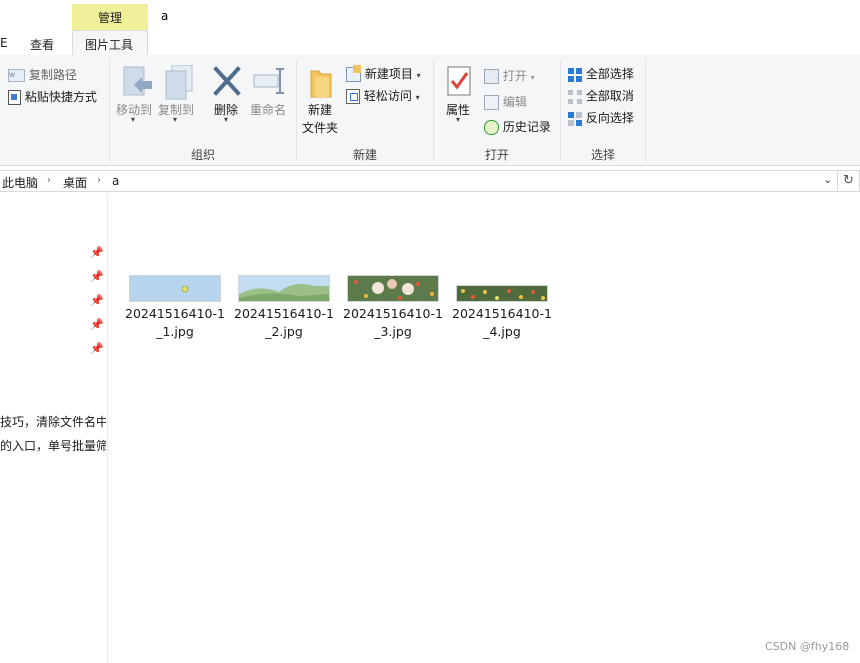 This screenshot has width=860, height=663. I want to click on copy-to-icon, so click(179, 82).